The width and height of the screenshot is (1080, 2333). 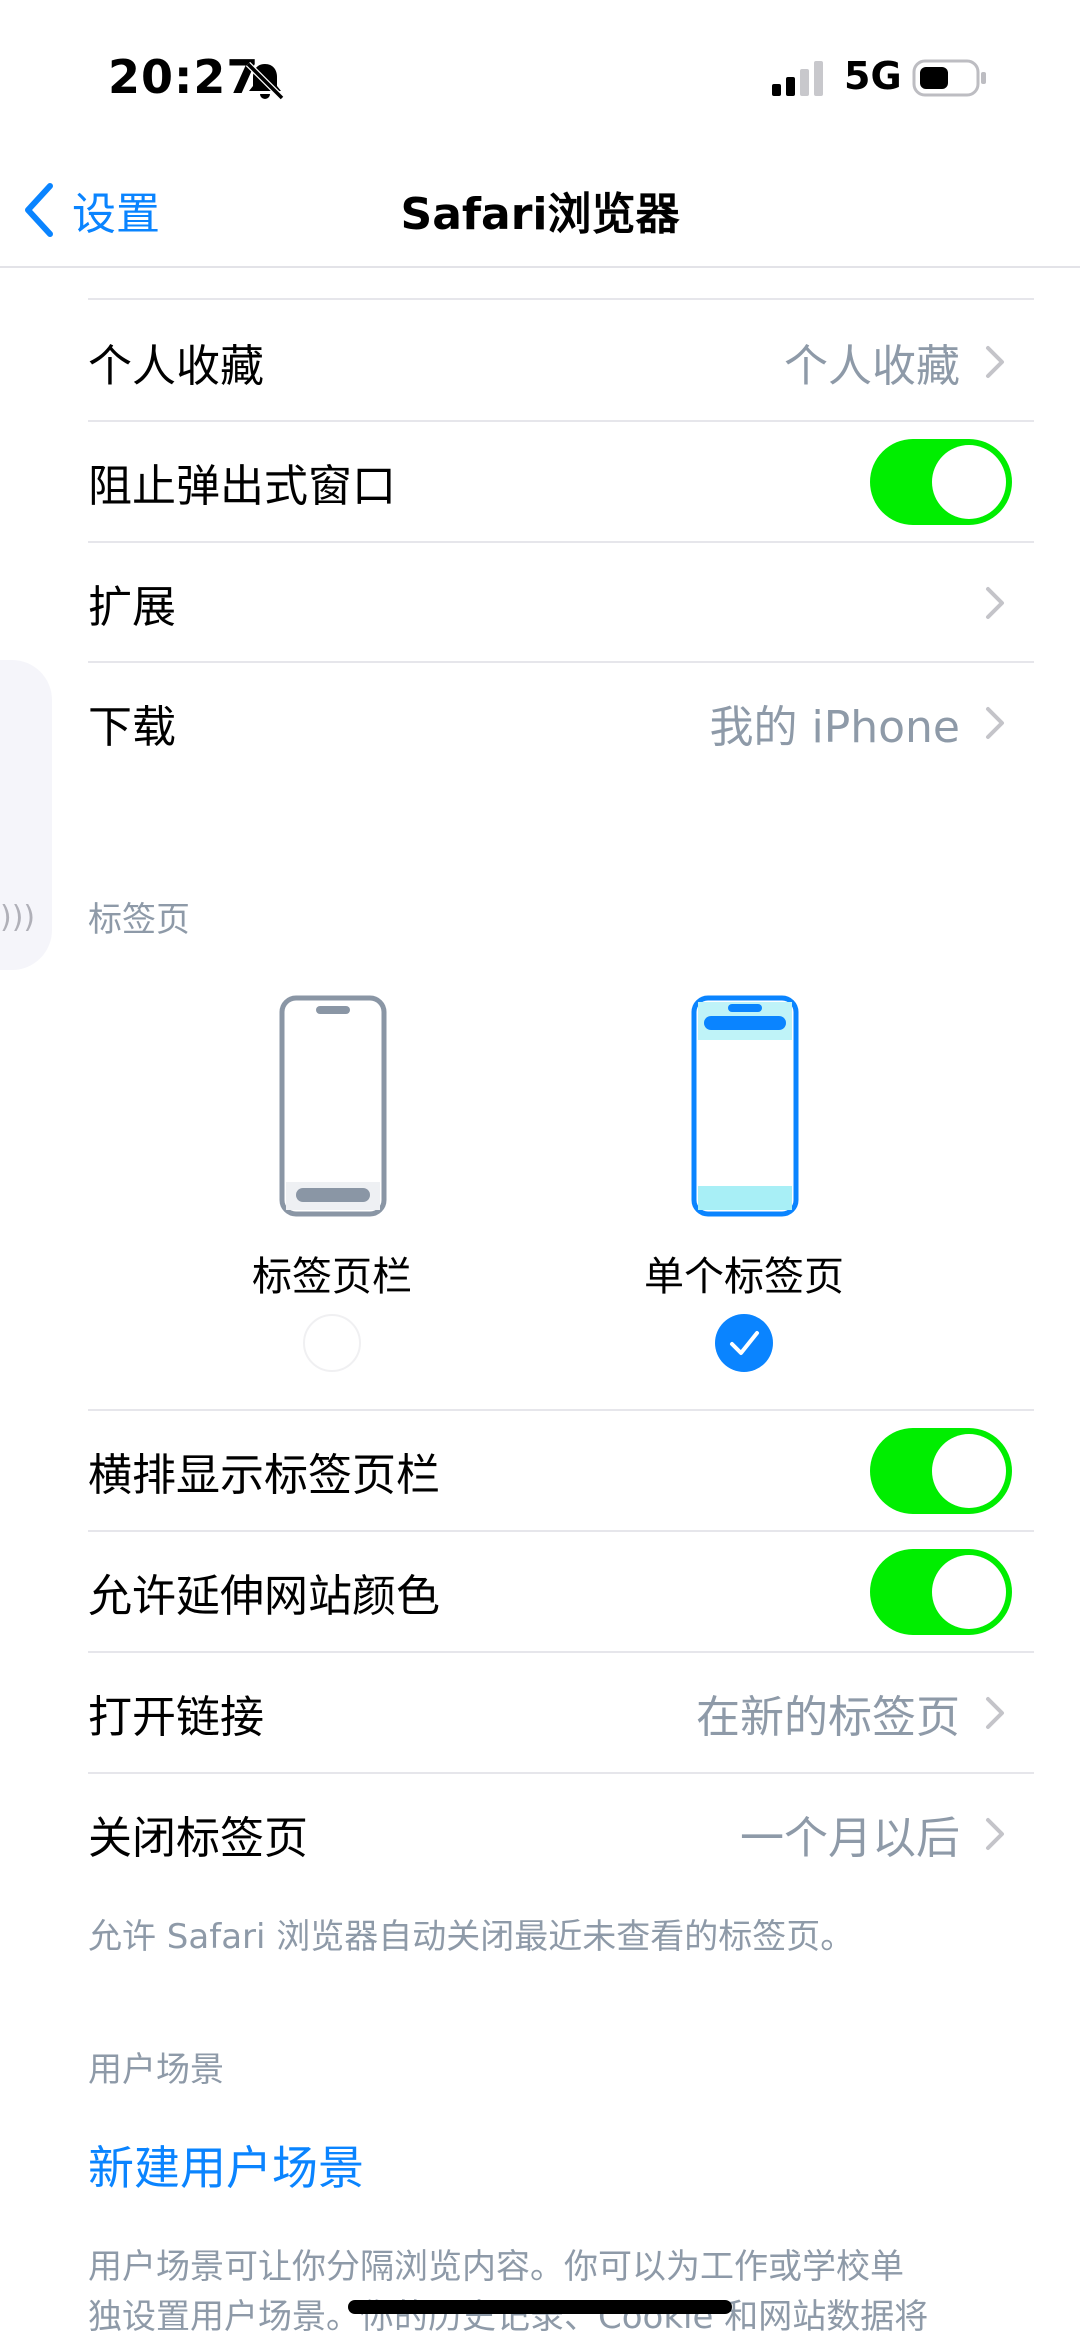 I want to click on tab-bar-layout-radio, so click(x=332, y=1343).